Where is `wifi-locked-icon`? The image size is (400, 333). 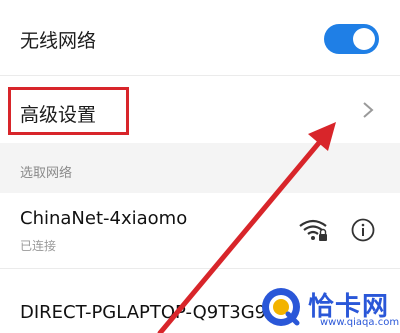 wifi-locked-icon is located at coordinates (313, 230).